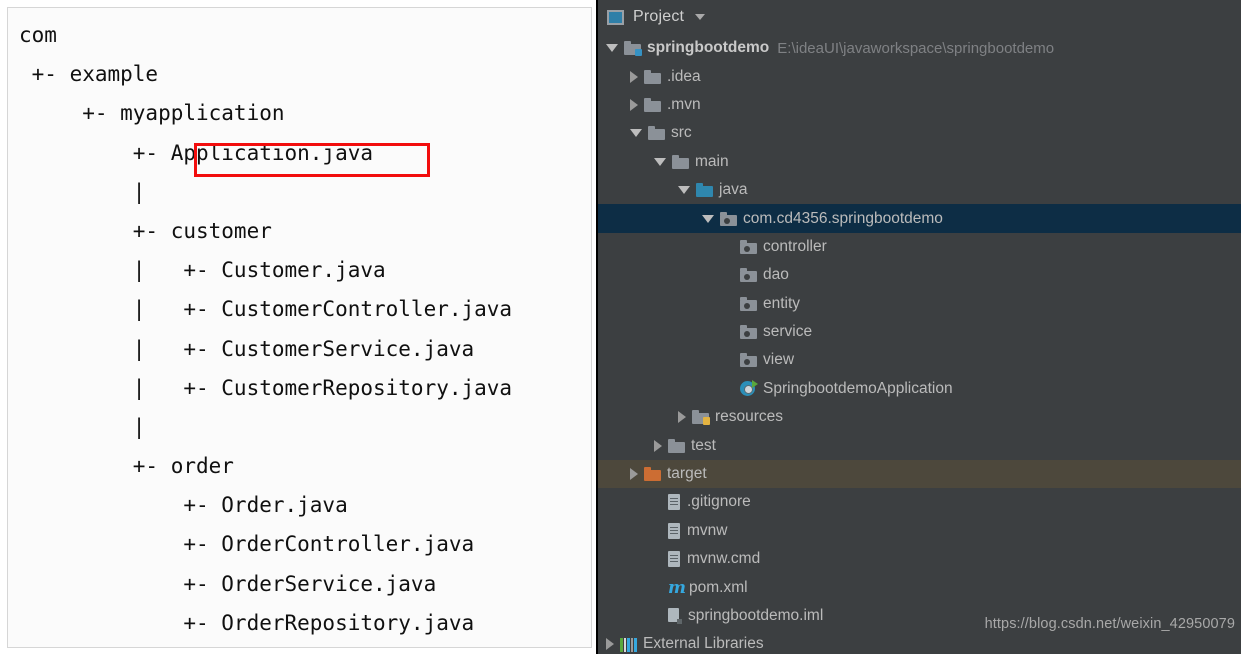  What do you see at coordinates (919, 417) in the screenshot?
I see `tree-row: resources` at bounding box center [919, 417].